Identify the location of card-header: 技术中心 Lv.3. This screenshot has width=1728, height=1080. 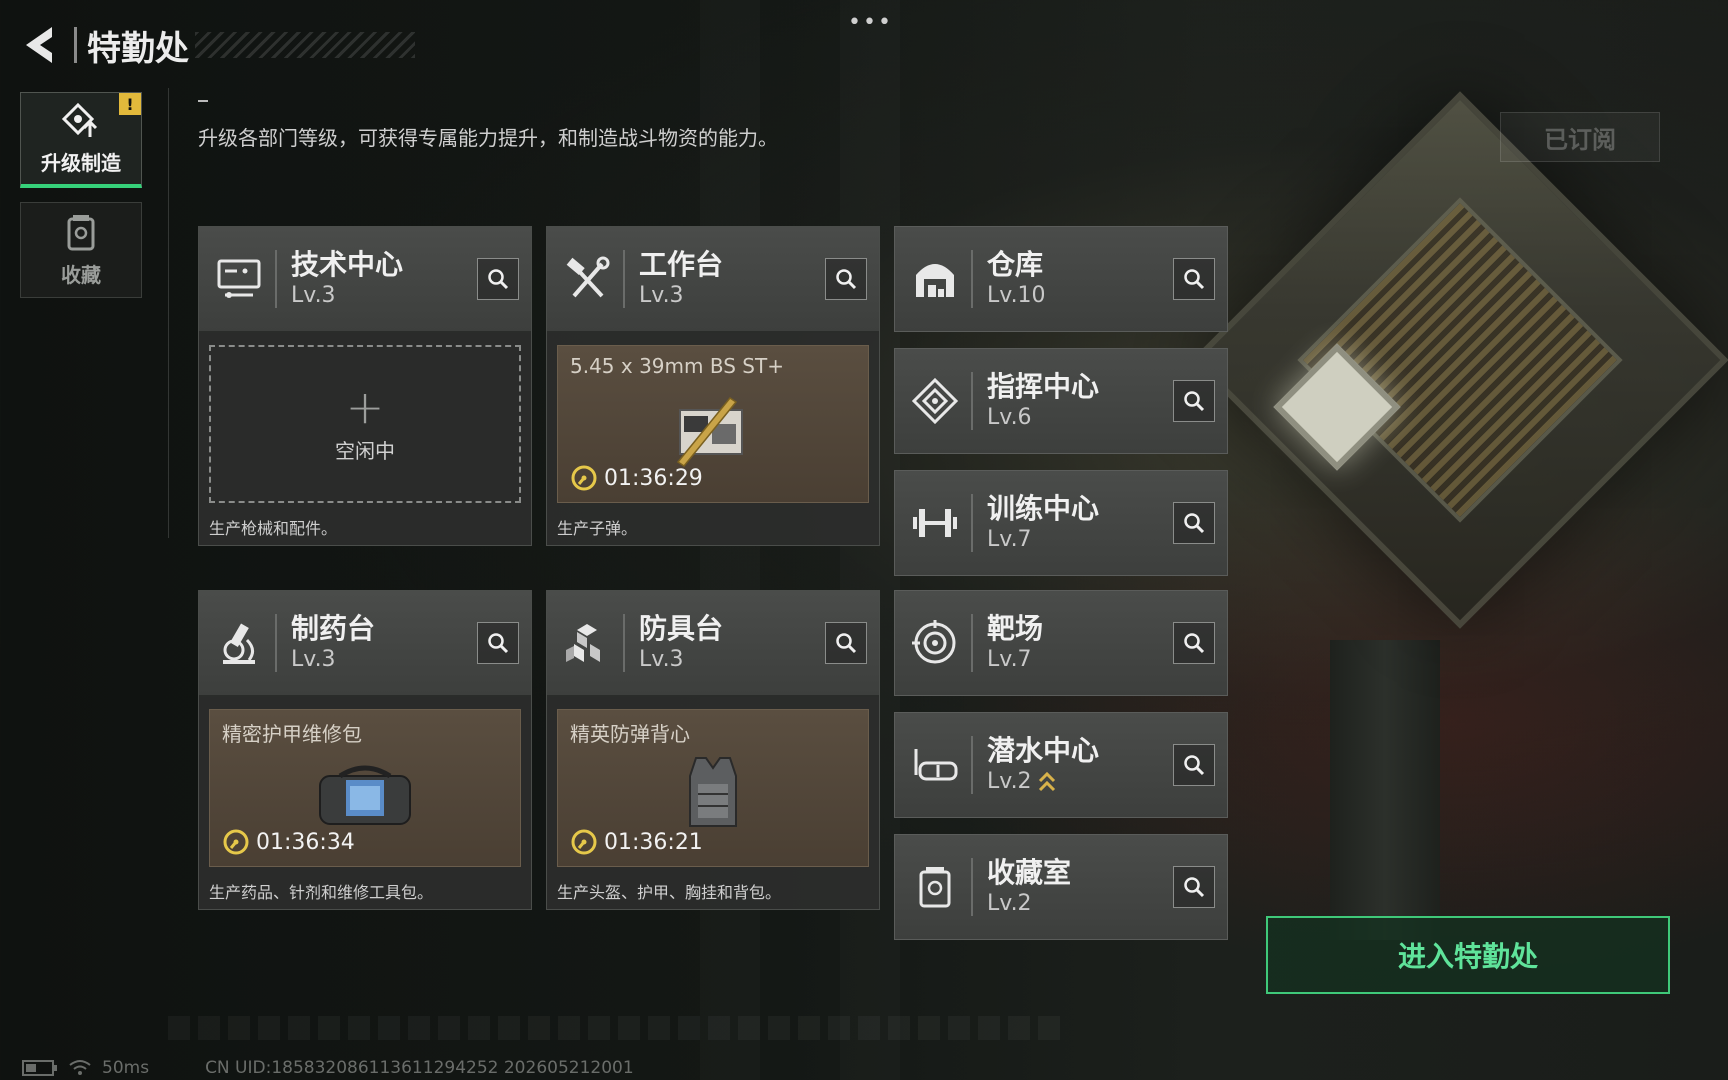
(365, 280).